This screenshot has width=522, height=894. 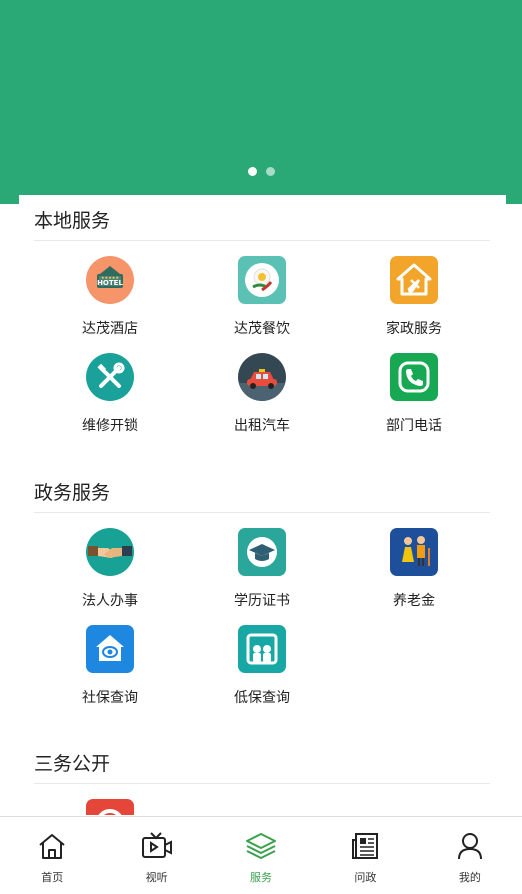 I want to click on service-label: 维修开锁, so click(x=109, y=426).